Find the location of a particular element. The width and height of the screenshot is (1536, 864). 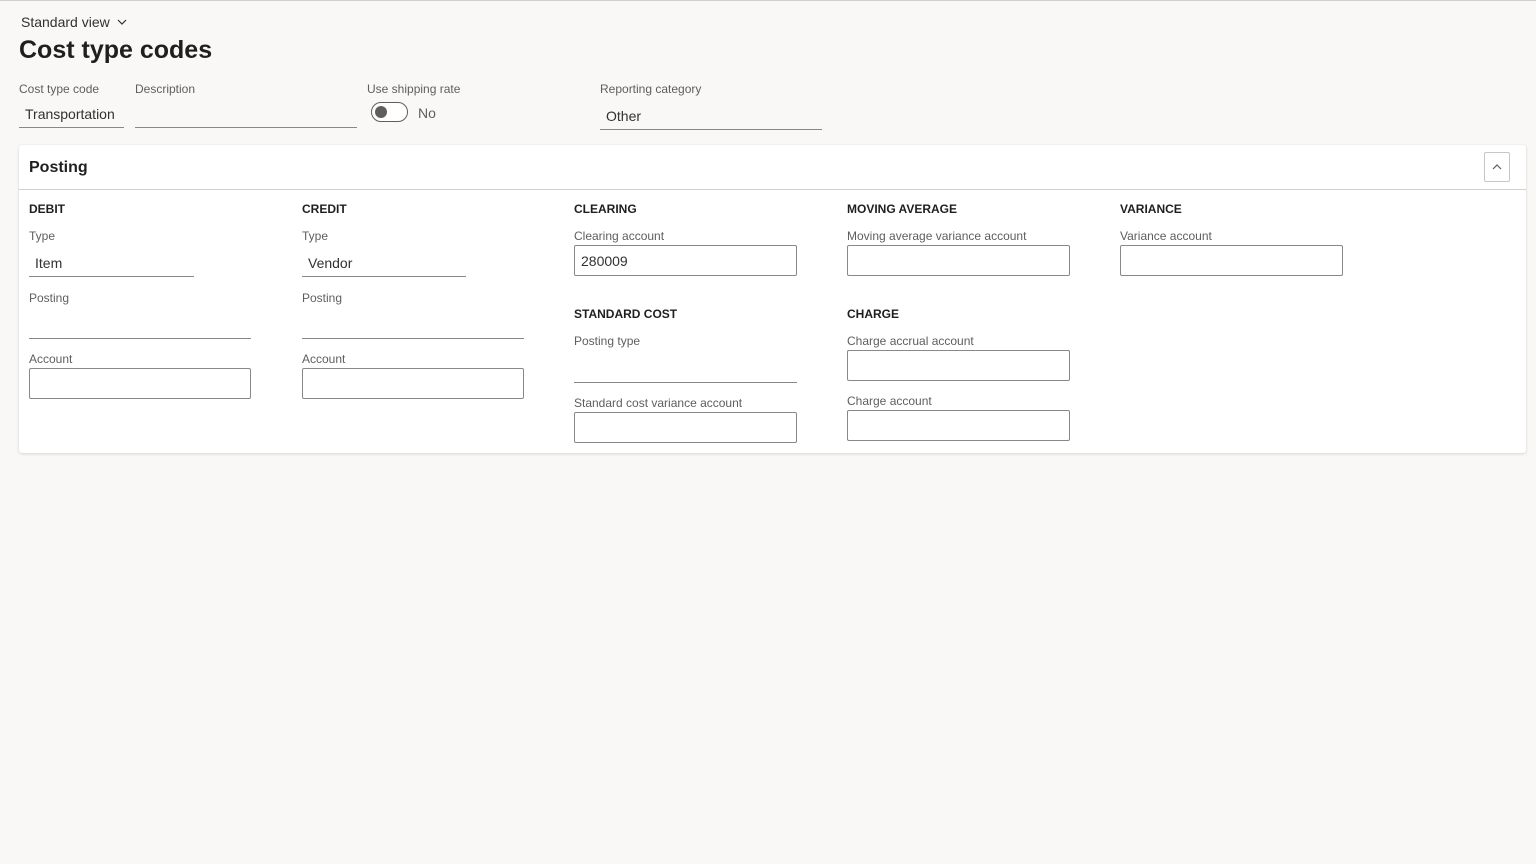

description-label: Description is located at coordinates (165, 89).